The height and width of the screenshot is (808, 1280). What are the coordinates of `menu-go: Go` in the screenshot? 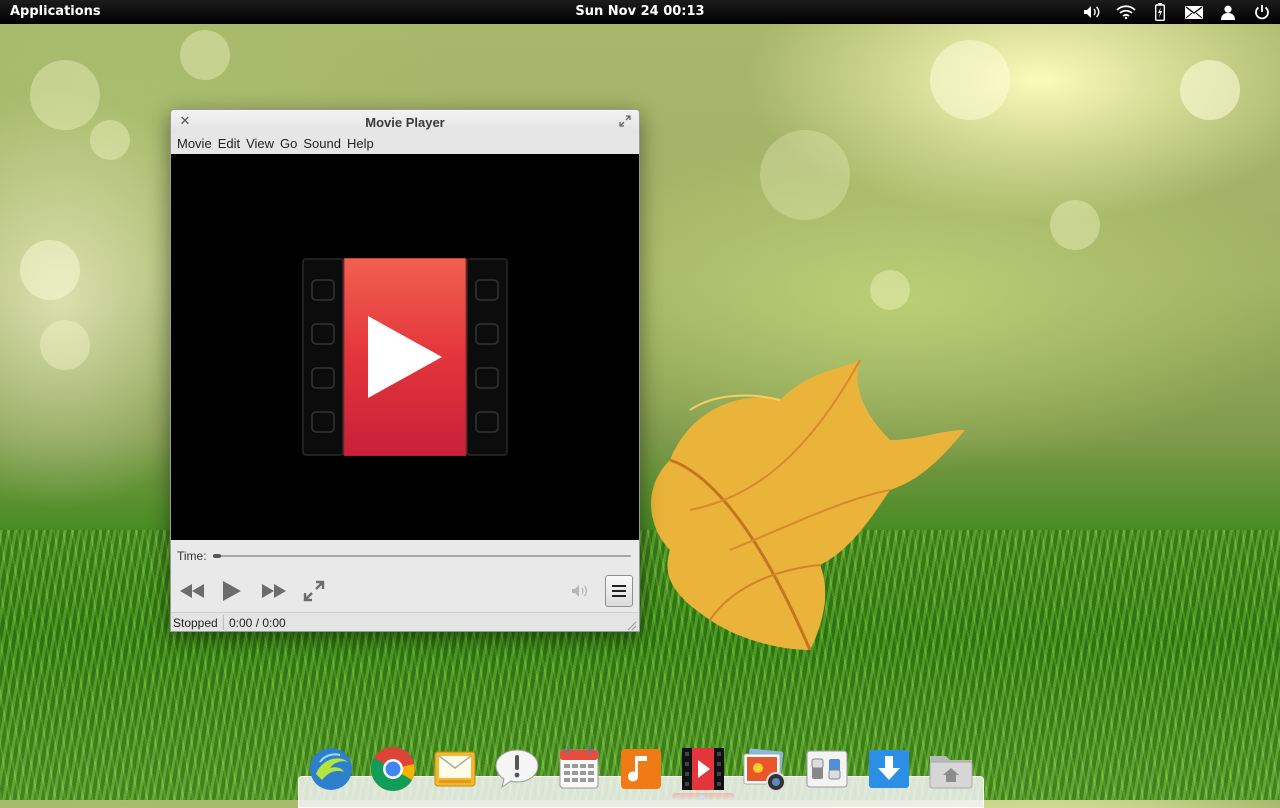 It's located at (288, 143).